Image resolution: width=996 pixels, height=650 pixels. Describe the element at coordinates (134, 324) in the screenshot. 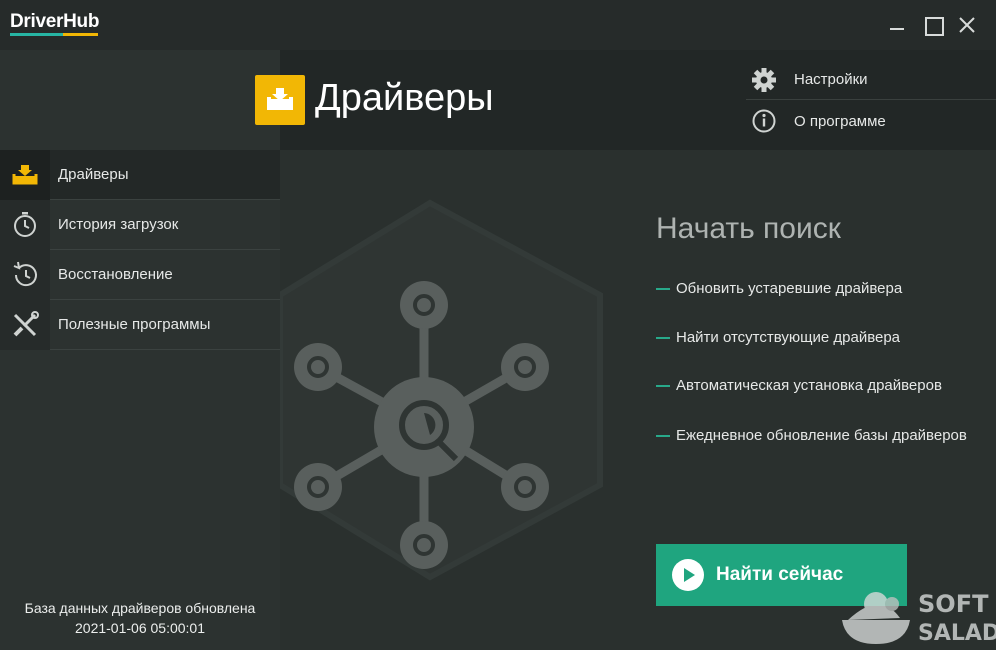

I see `sidebar-item-label: Полезные программы` at that location.